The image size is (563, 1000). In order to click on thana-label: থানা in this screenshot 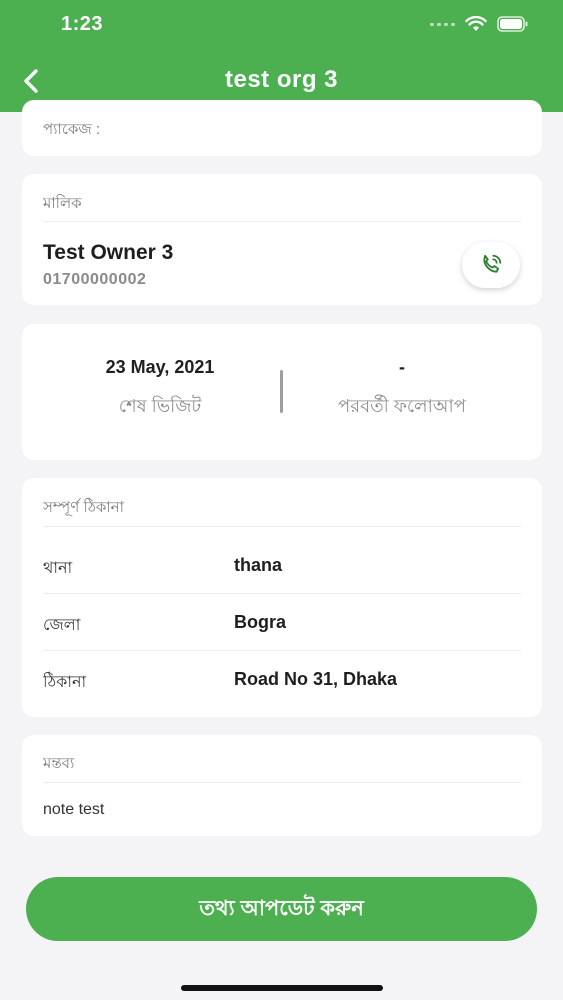, I will do `click(58, 568)`.